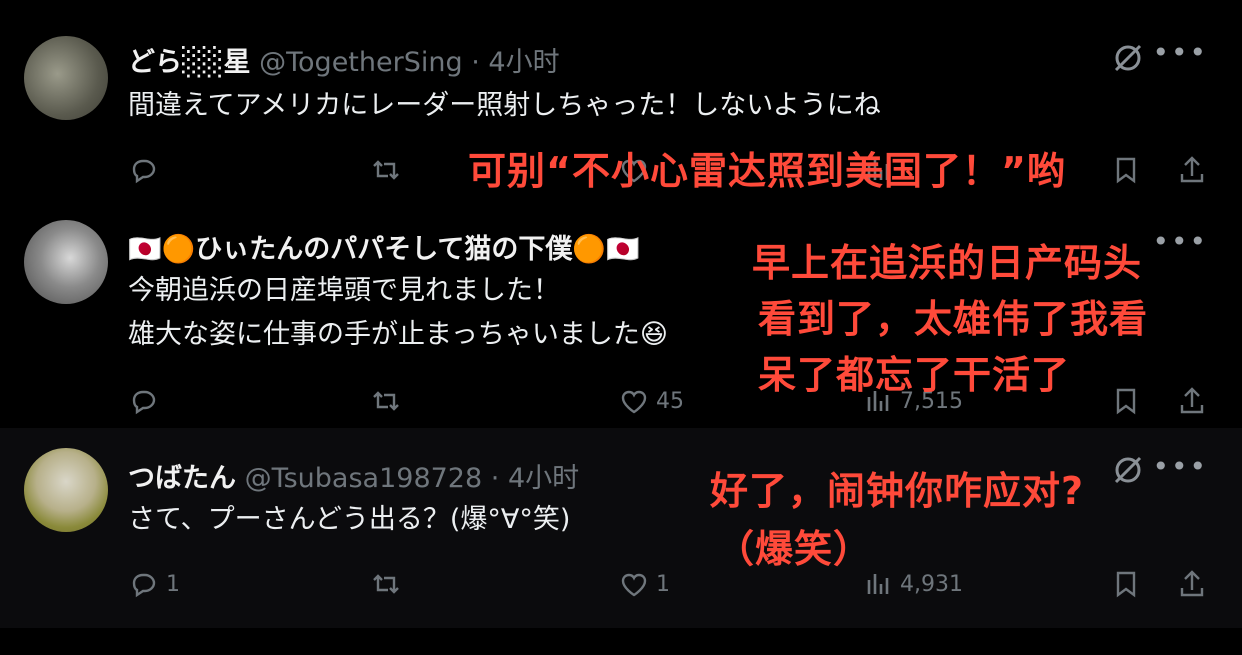 This screenshot has height=655, width=1242. I want to click on tweet-header: 🇯🇵🟠ひぃたんのパパそして猫の下僕🟠🇯🇵, so click(384, 246).